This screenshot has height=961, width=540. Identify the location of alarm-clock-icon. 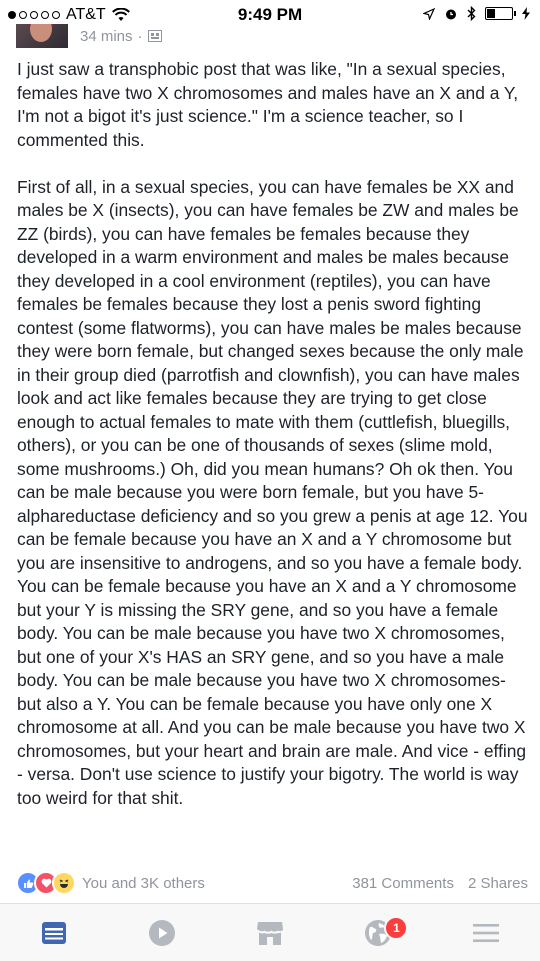
(451, 14).